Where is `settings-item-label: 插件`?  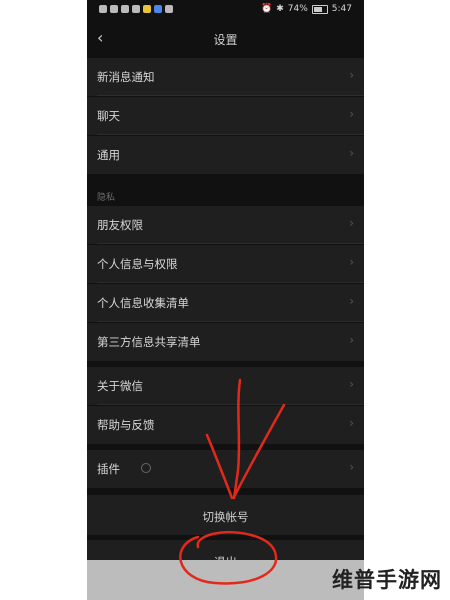 settings-item-label: 插件 is located at coordinates (108, 469).